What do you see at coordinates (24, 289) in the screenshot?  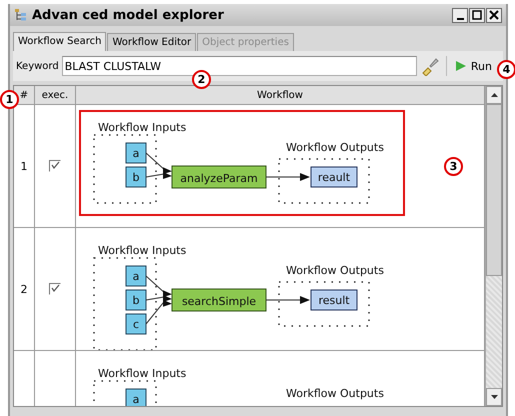 I see `row-number: 2` at bounding box center [24, 289].